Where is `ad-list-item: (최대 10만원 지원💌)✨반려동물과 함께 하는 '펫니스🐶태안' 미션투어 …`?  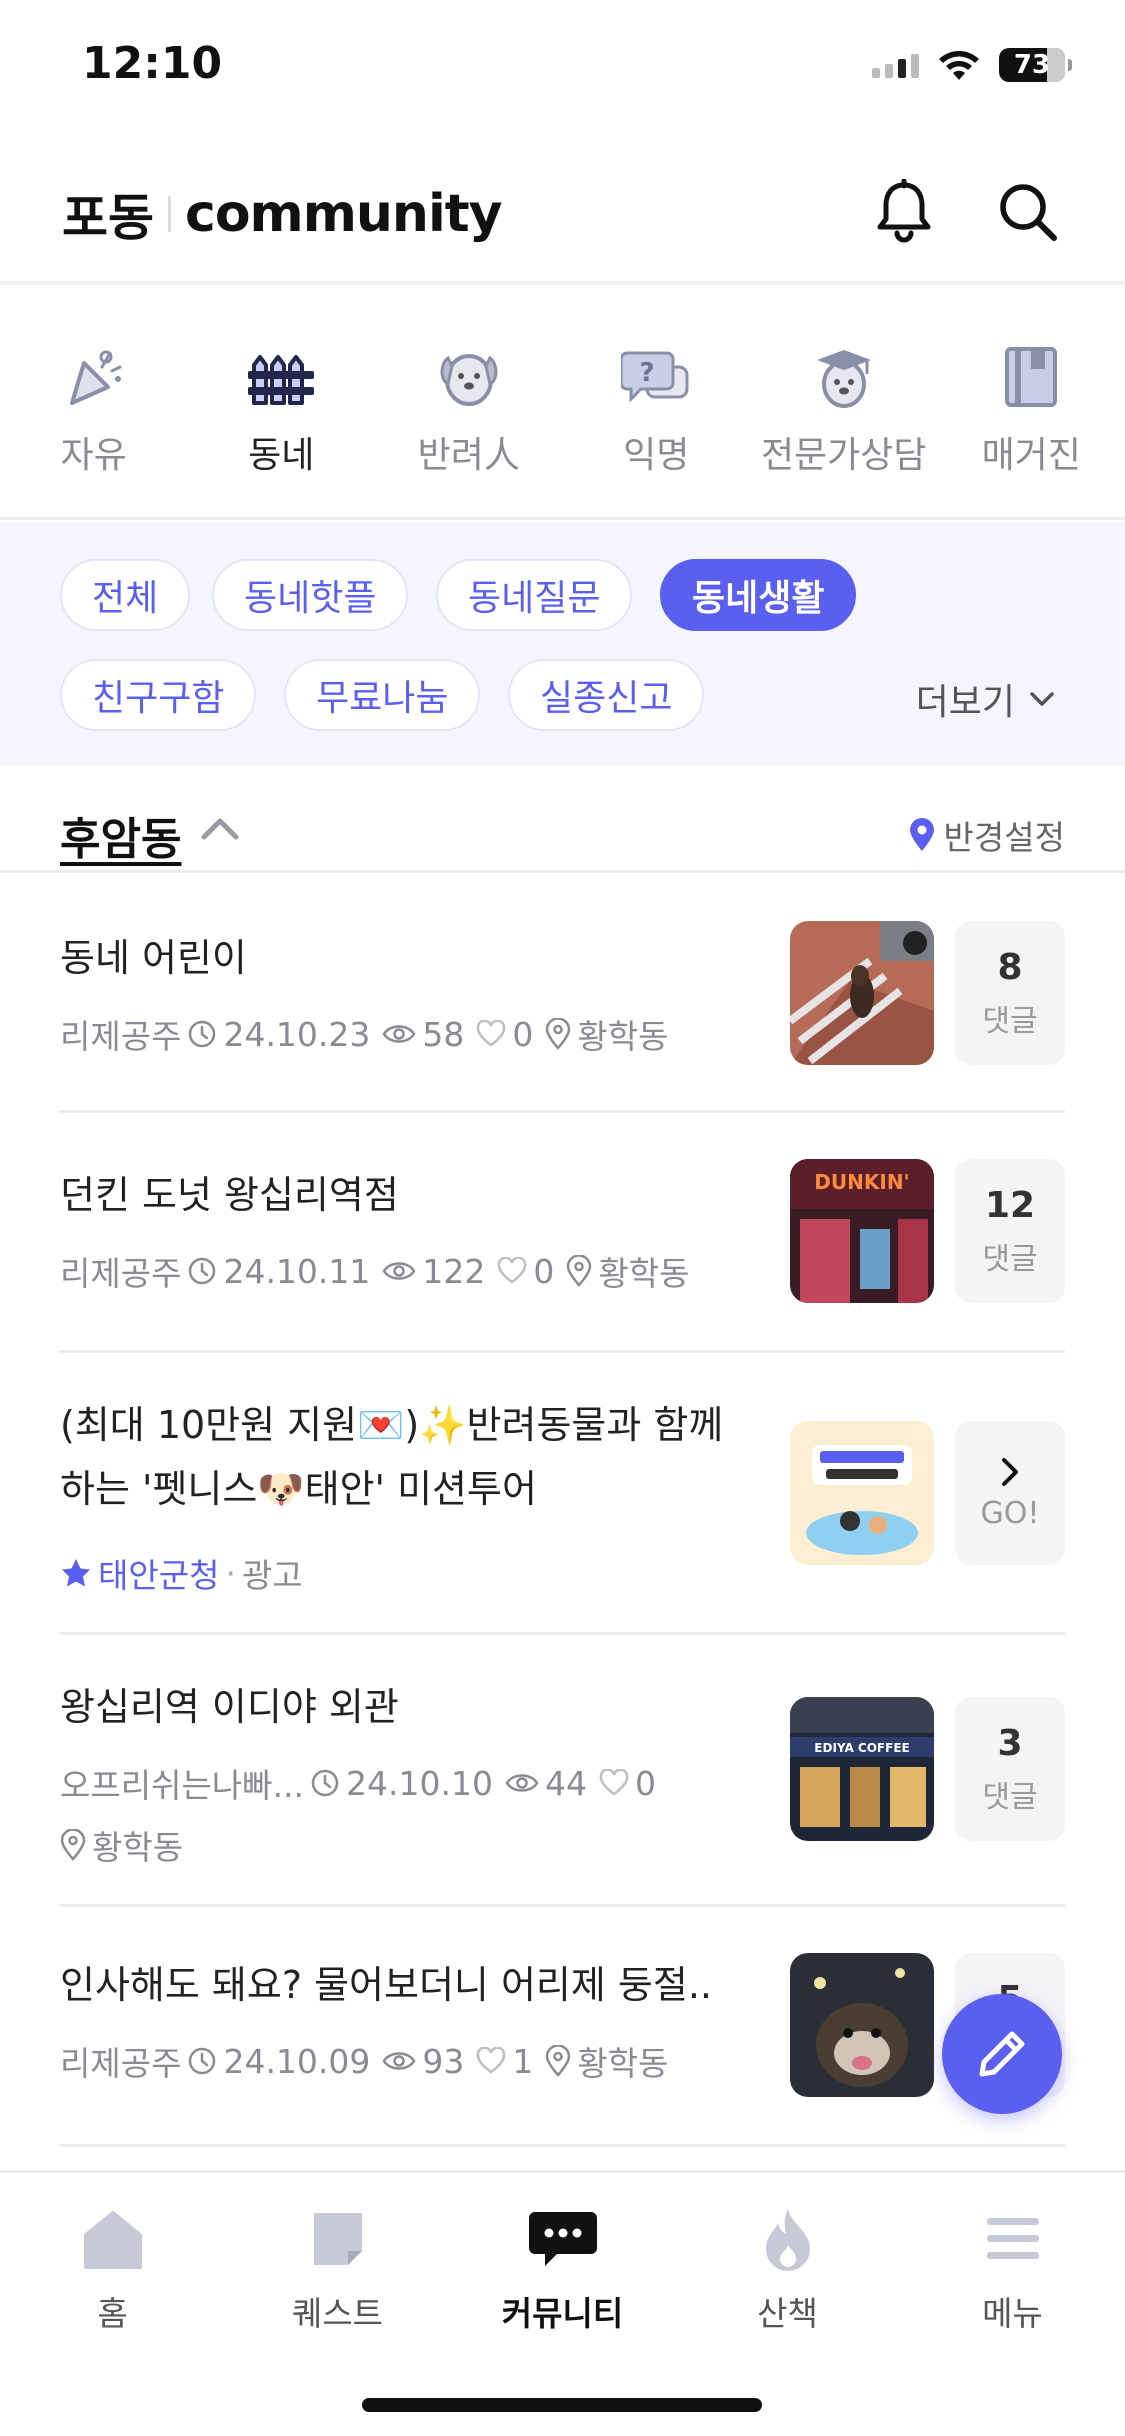 ad-list-item: (최대 10만원 지원💌)✨반려동물과 함께 하는 '펫니스🐶태안' 미션투어 … is located at coordinates (562, 1494).